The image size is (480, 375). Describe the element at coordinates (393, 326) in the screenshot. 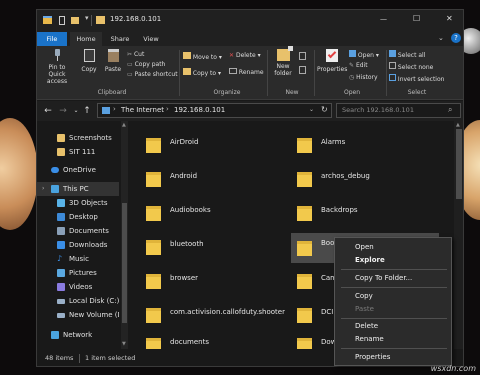

I see `menu-item-delete: Delete` at that location.